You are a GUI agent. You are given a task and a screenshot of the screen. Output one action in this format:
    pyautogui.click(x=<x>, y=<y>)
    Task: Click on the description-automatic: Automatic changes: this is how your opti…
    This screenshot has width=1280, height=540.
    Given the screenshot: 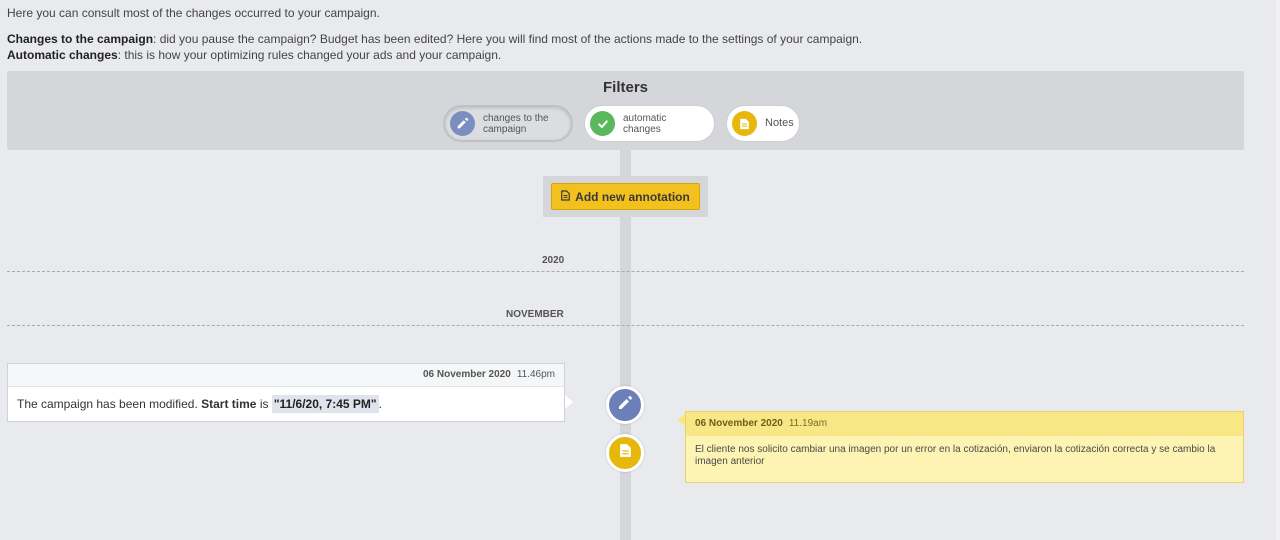 What is the action you would take?
    pyautogui.click(x=434, y=55)
    